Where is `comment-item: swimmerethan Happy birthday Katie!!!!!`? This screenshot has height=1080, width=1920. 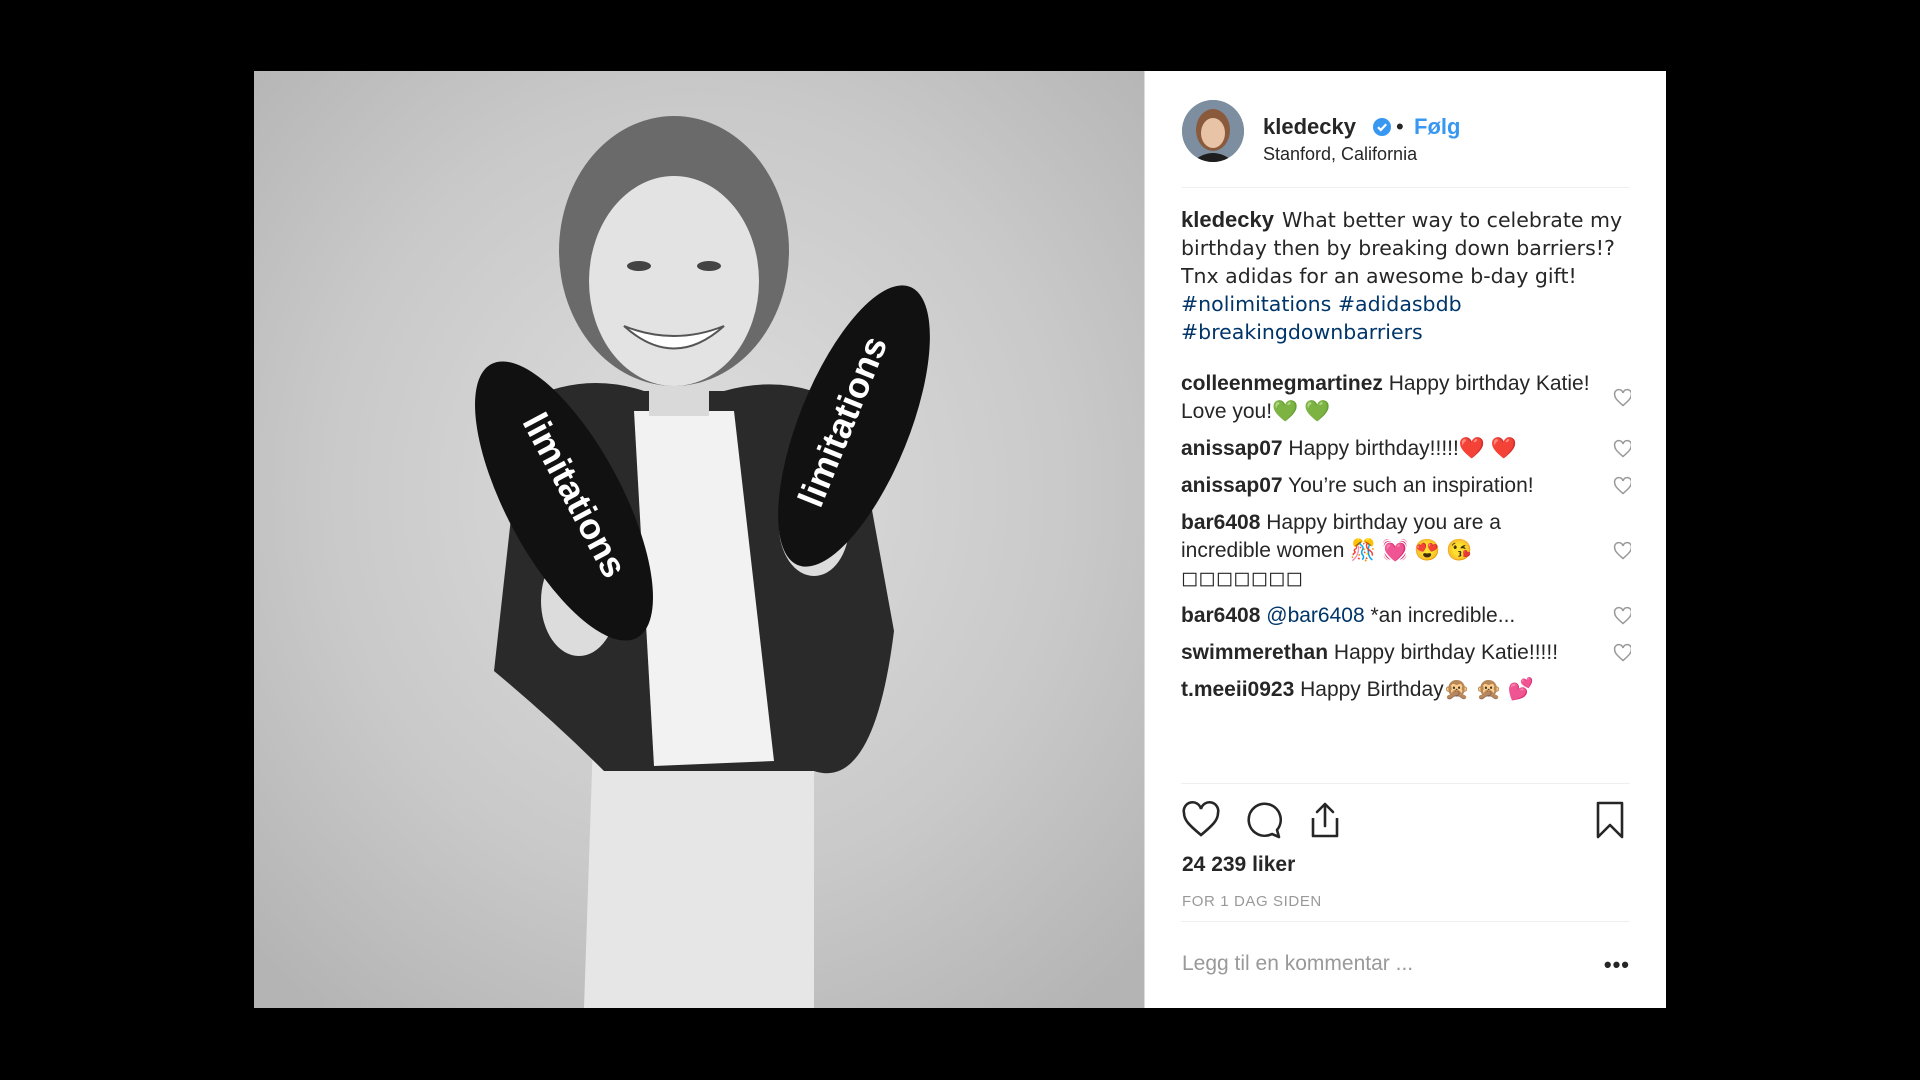 comment-item: swimmerethan Happy birthday Katie!!!!! is located at coordinates (1406, 653).